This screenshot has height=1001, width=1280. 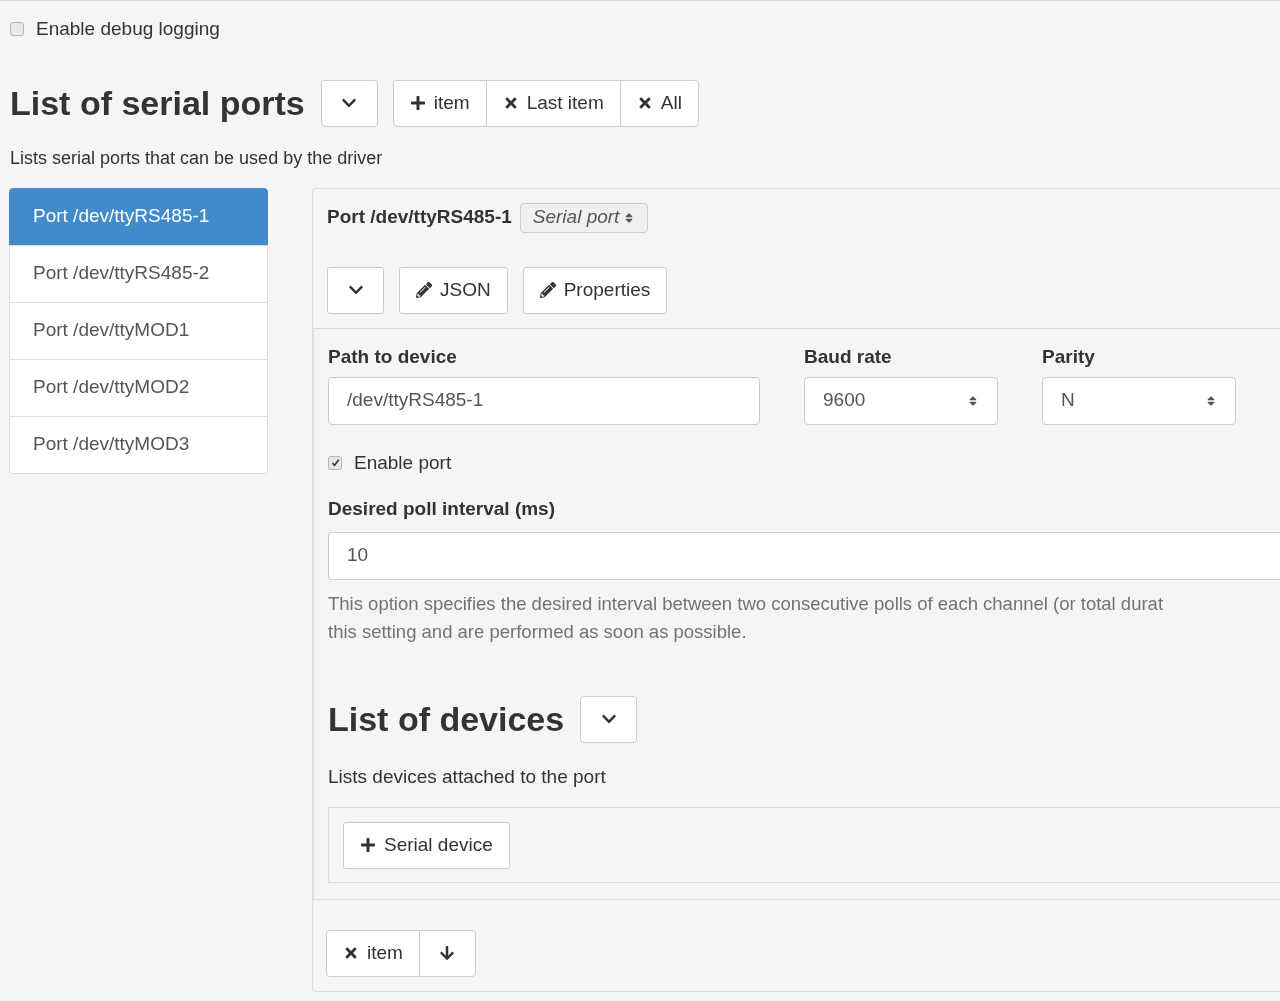 I want to click on field-label: Path to device, so click(x=393, y=356).